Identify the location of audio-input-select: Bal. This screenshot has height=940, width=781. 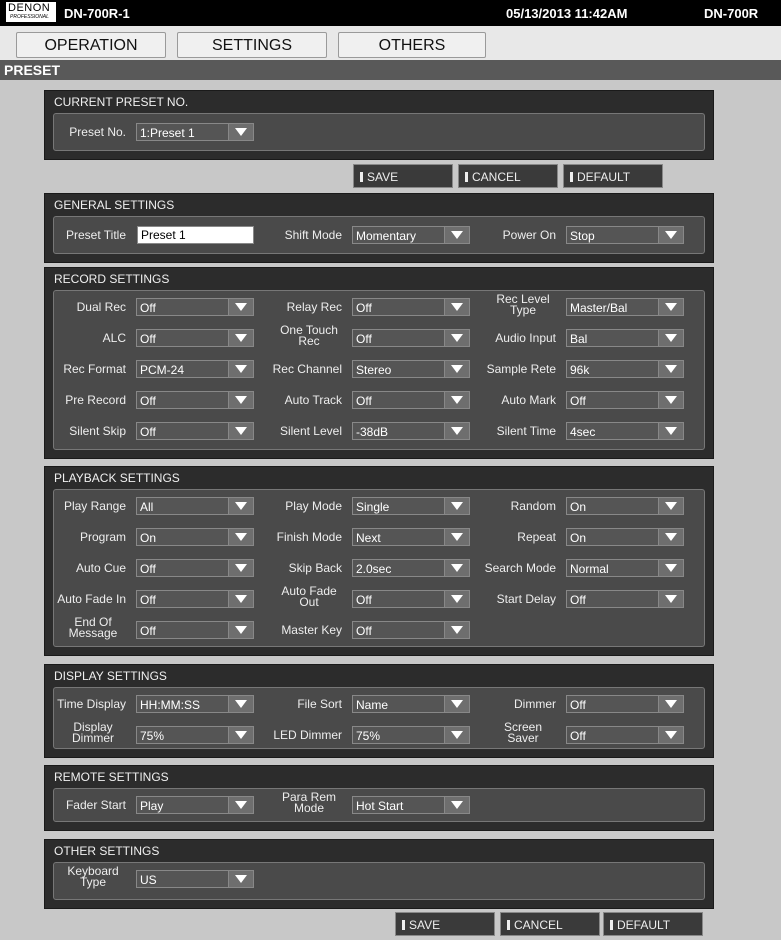
(625, 338).